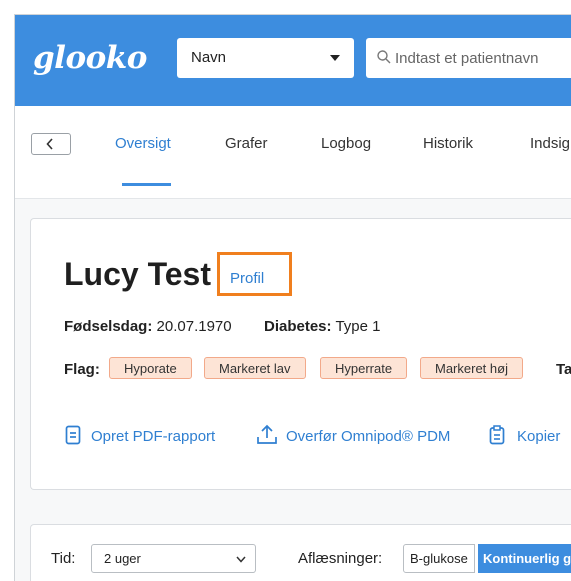  Describe the element at coordinates (265, 58) in the screenshot. I see `search-type-select: Navn` at that location.